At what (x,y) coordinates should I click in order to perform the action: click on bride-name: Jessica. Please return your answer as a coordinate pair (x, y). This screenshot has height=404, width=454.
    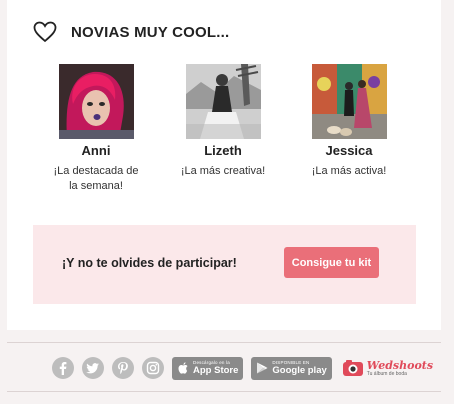
    Looking at the image, I should click on (349, 150).